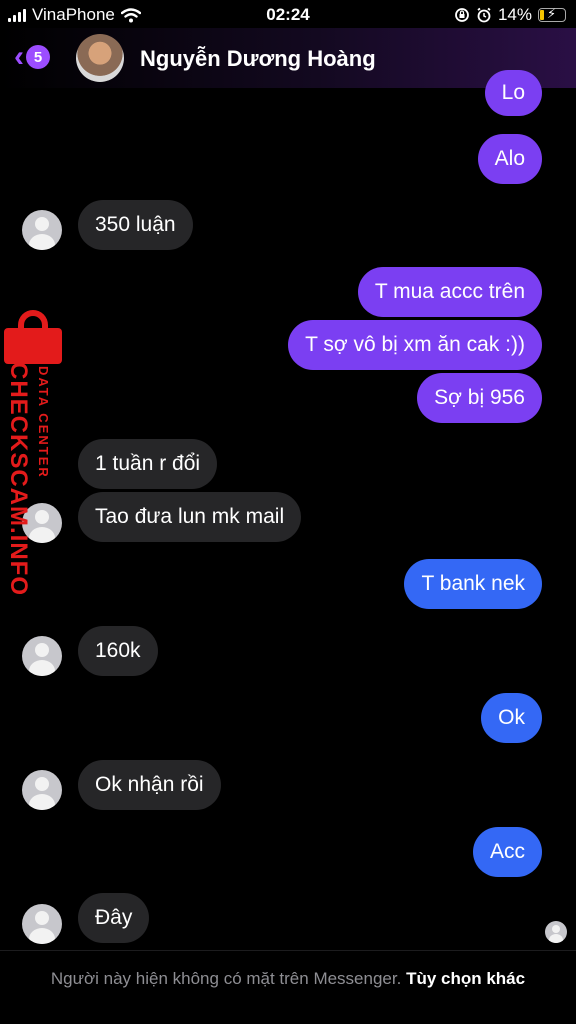 This screenshot has height=1024, width=576. Describe the element at coordinates (19, 56) in the screenshot. I see `chevron-left-icon: ‹` at that location.